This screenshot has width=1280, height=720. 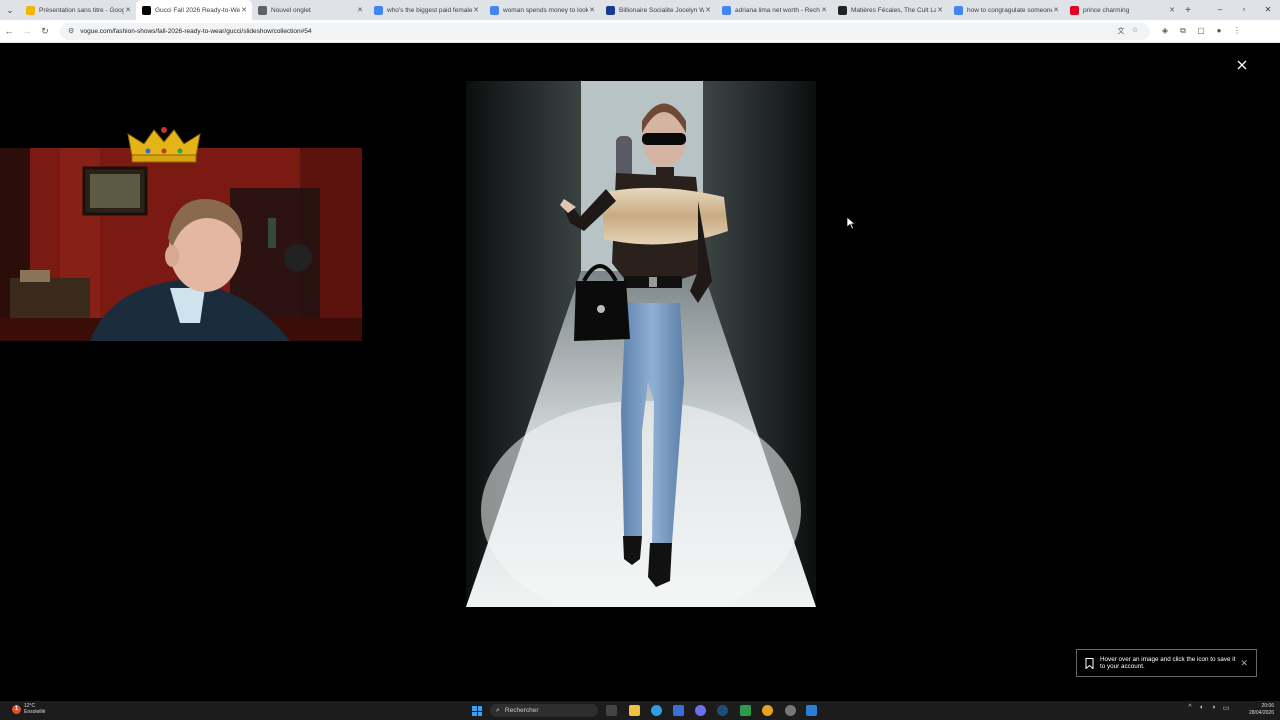 I want to click on tab-search-icon: ⌄, so click(x=10, y=10).